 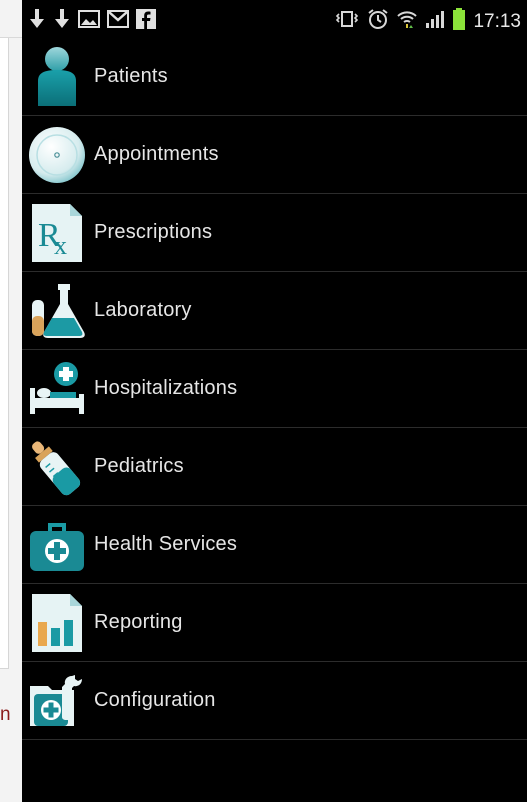 What do you see at coordinates (274, 19) in the screenshot?
I see `status-bar: 17:13` at bounding box center [274, 19].